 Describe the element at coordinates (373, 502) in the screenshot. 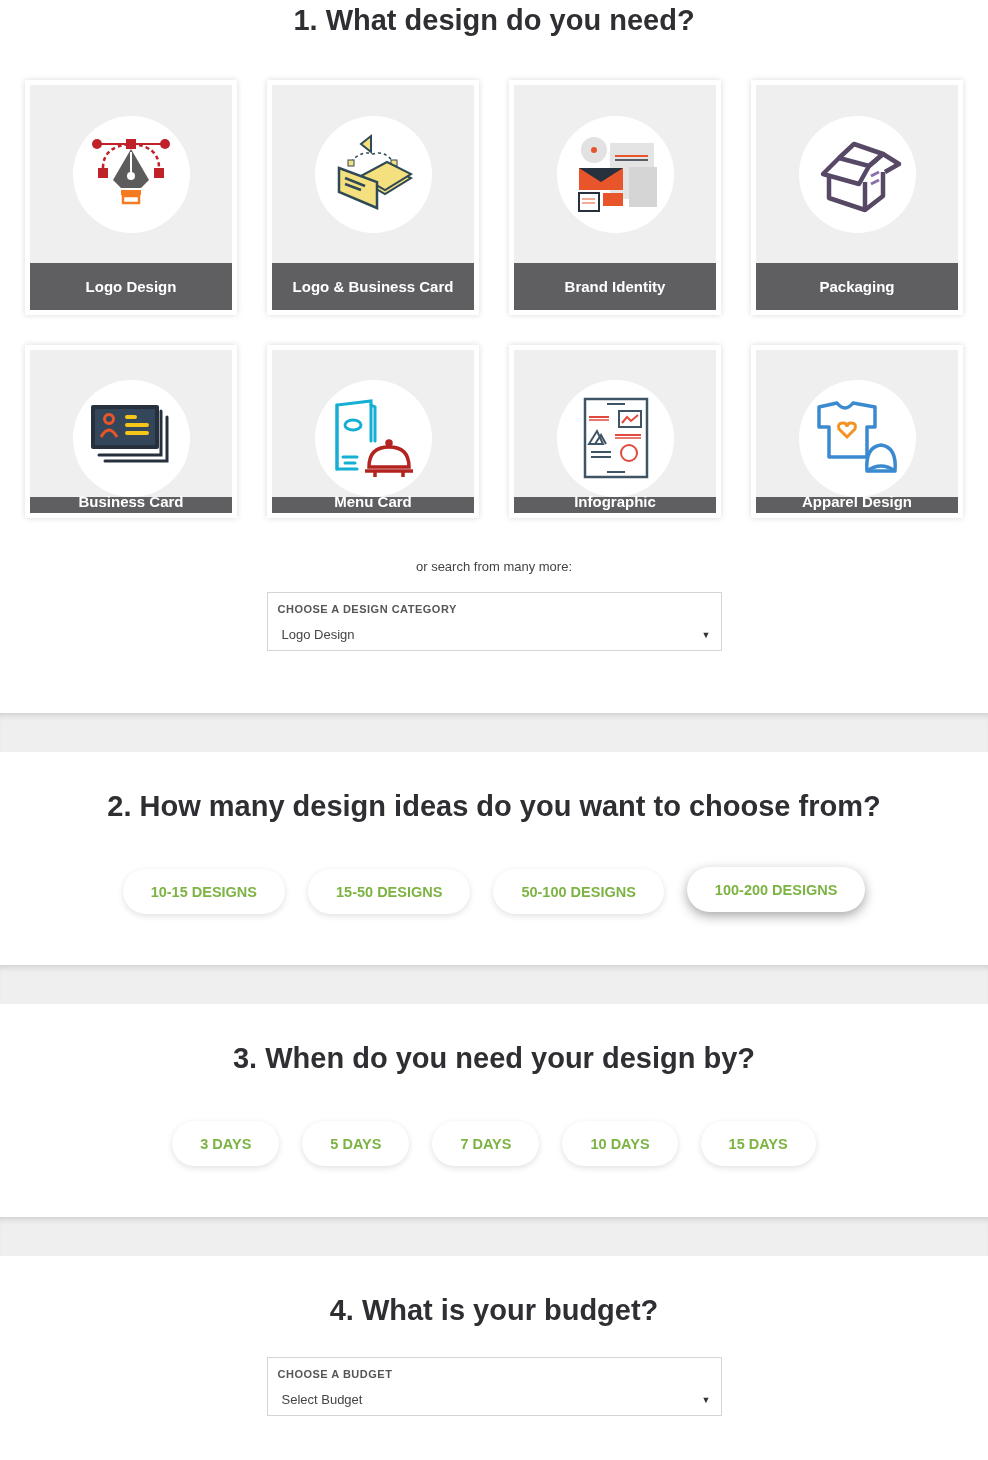

I see `card-label: Menu Card` at that location.